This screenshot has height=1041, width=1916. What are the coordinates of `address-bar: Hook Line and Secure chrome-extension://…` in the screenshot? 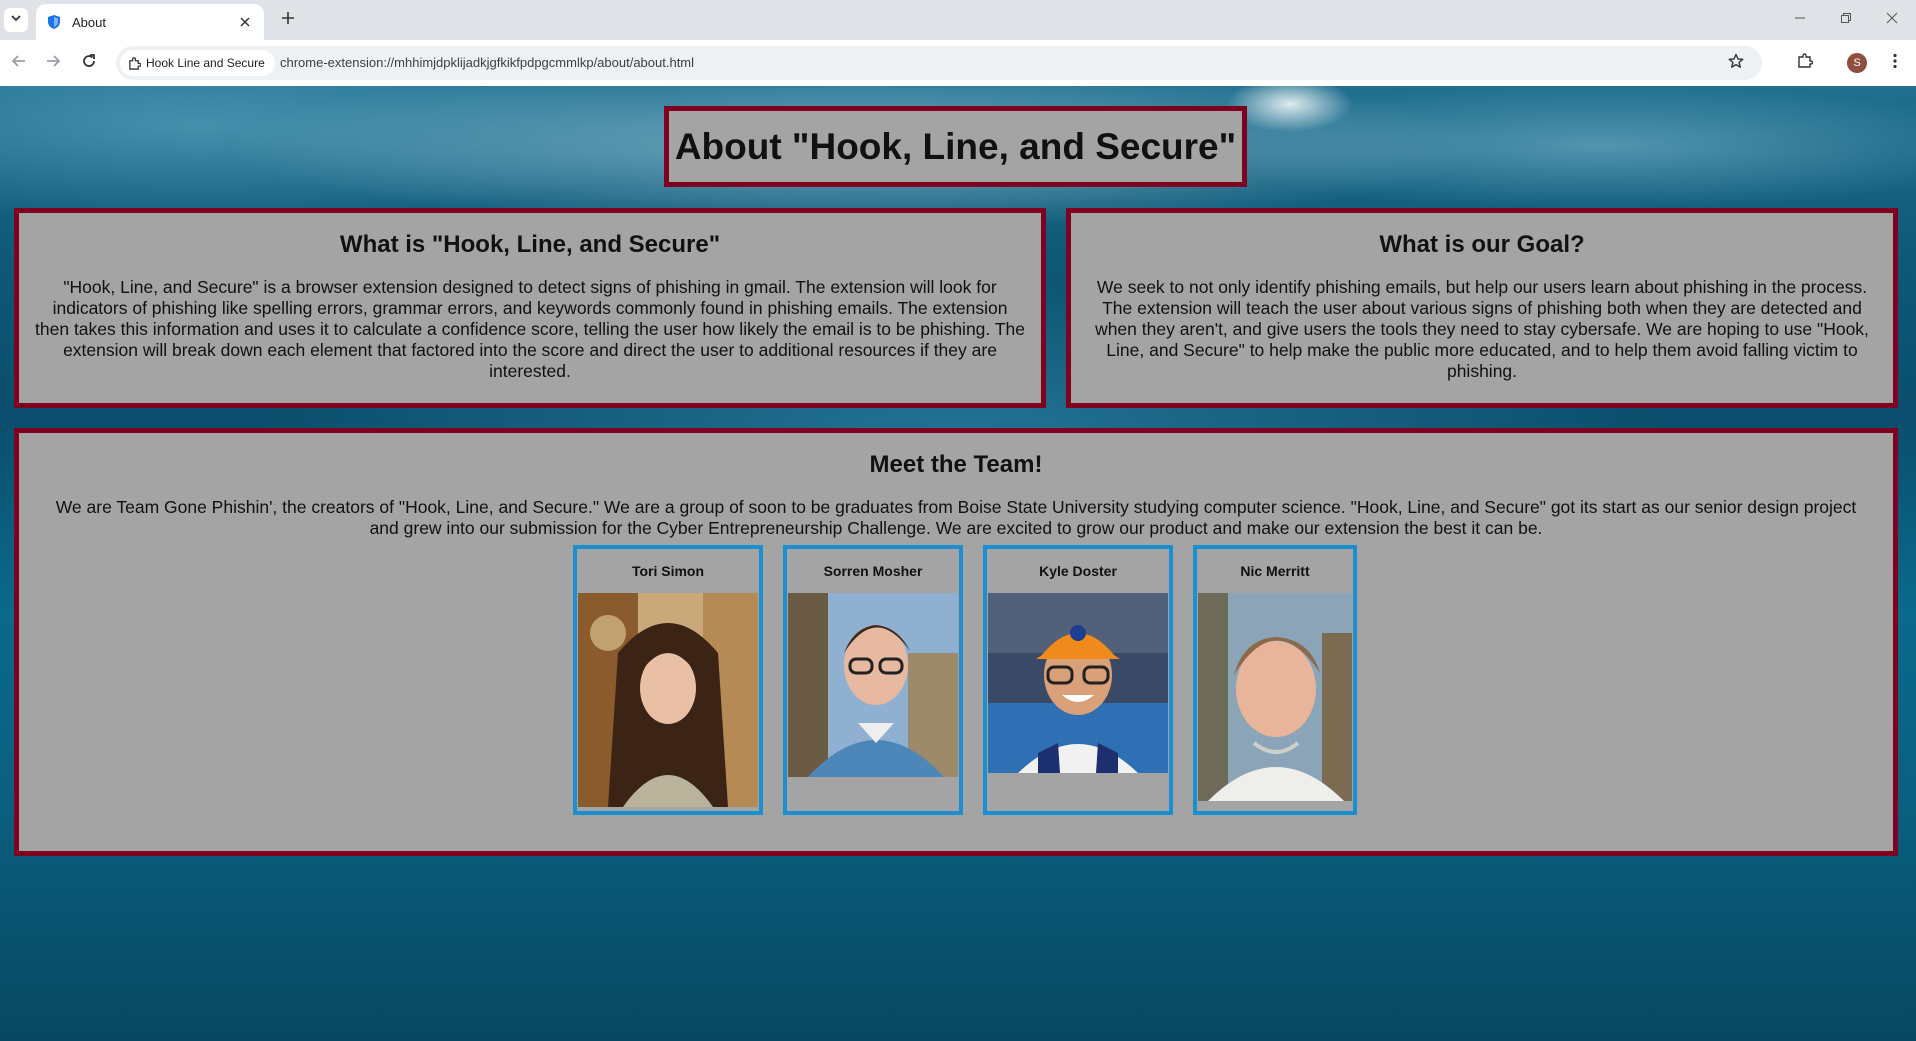 It's located at (939, 63).